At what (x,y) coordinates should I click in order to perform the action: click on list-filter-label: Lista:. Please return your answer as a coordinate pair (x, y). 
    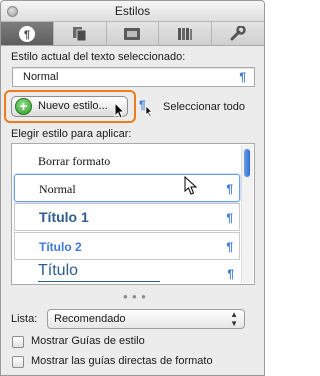
    Looking at the image, I should click on (24, 319).